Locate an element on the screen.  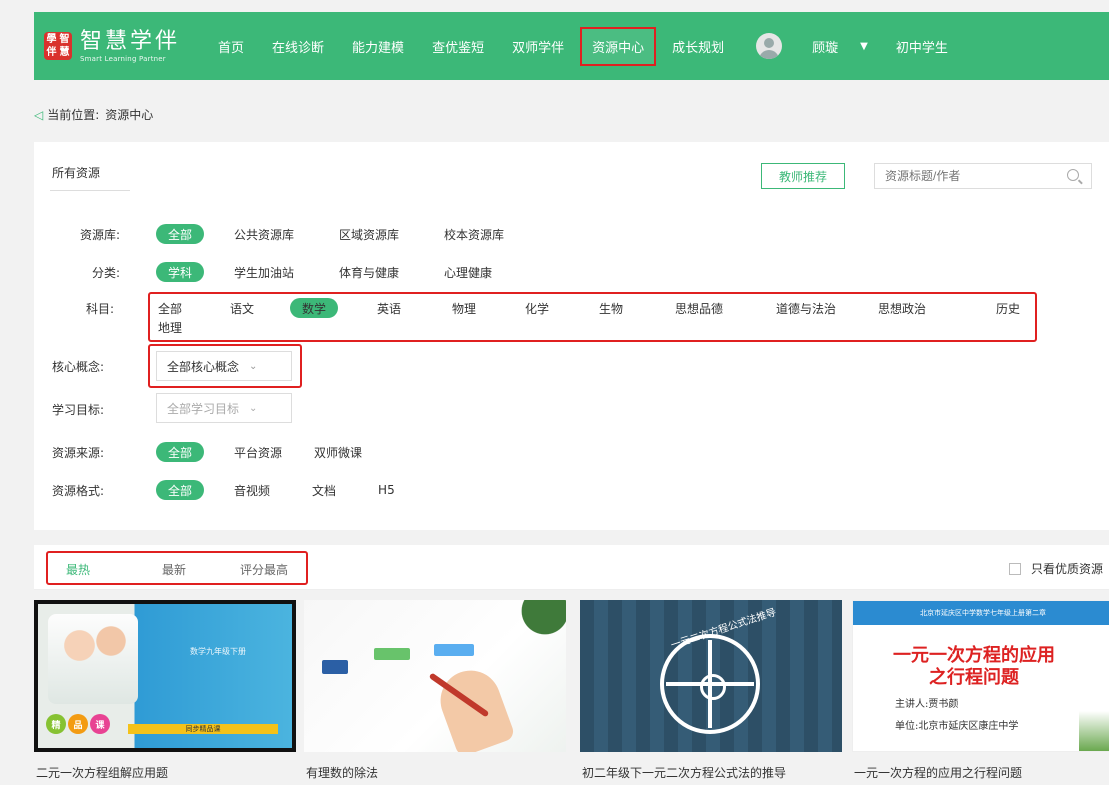
tab-all-resources: 所有资源 is located at coordinates (76, 172).